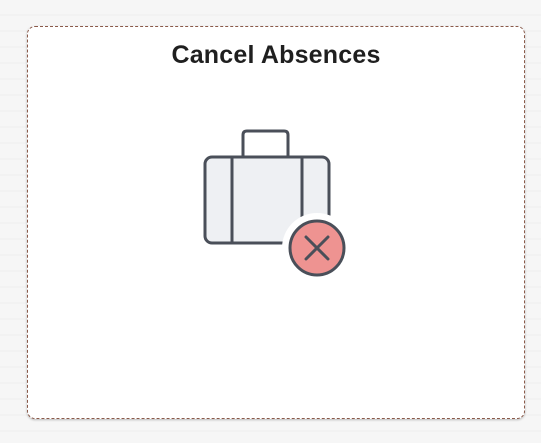 The width and height of the screenshot is (541, 443). I want to click on briefcase-cancel-icon, so click(279, 208).